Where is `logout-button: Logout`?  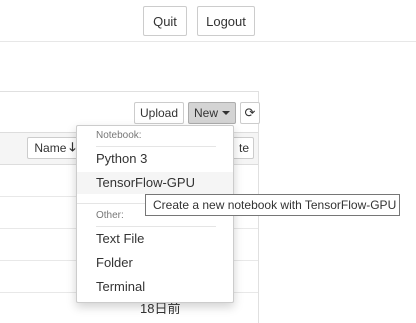
logout-button: Logout is located at coordinates (226, 21).